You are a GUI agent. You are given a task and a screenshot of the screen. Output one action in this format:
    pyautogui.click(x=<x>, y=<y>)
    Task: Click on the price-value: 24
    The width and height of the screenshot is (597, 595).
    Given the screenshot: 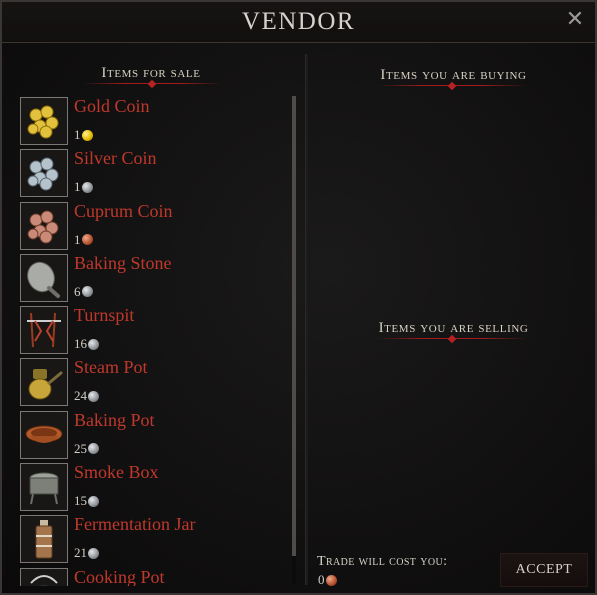 What is the action you would take?
    pyautogui.click(x=80, y=396)
    